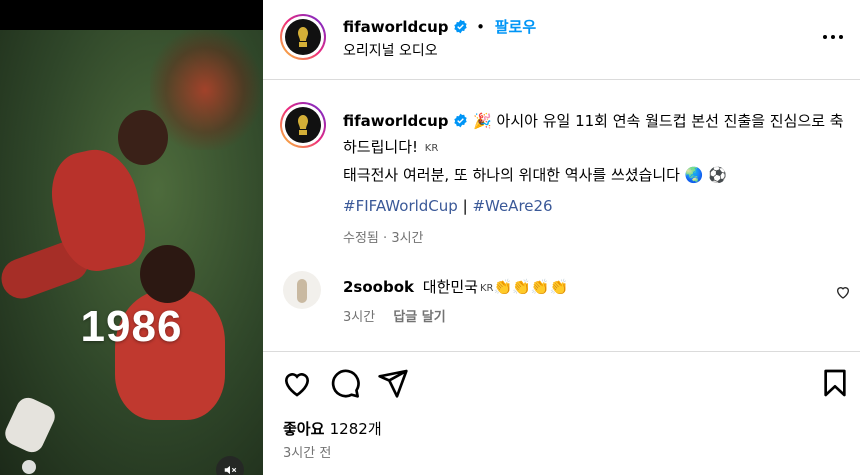 The width and height of the screenshot is (860, 475). I want to click on likes-count: 좋아요 1282개, so click(332, 428).